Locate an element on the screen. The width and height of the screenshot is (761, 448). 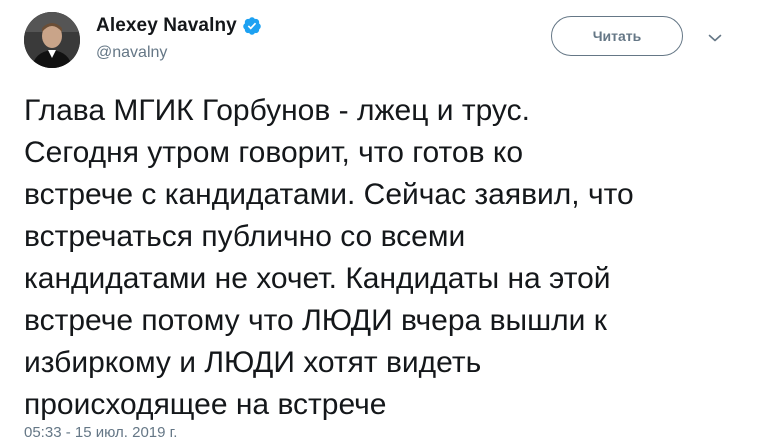
user-avatar-icon is located at coordinates (52, 40).